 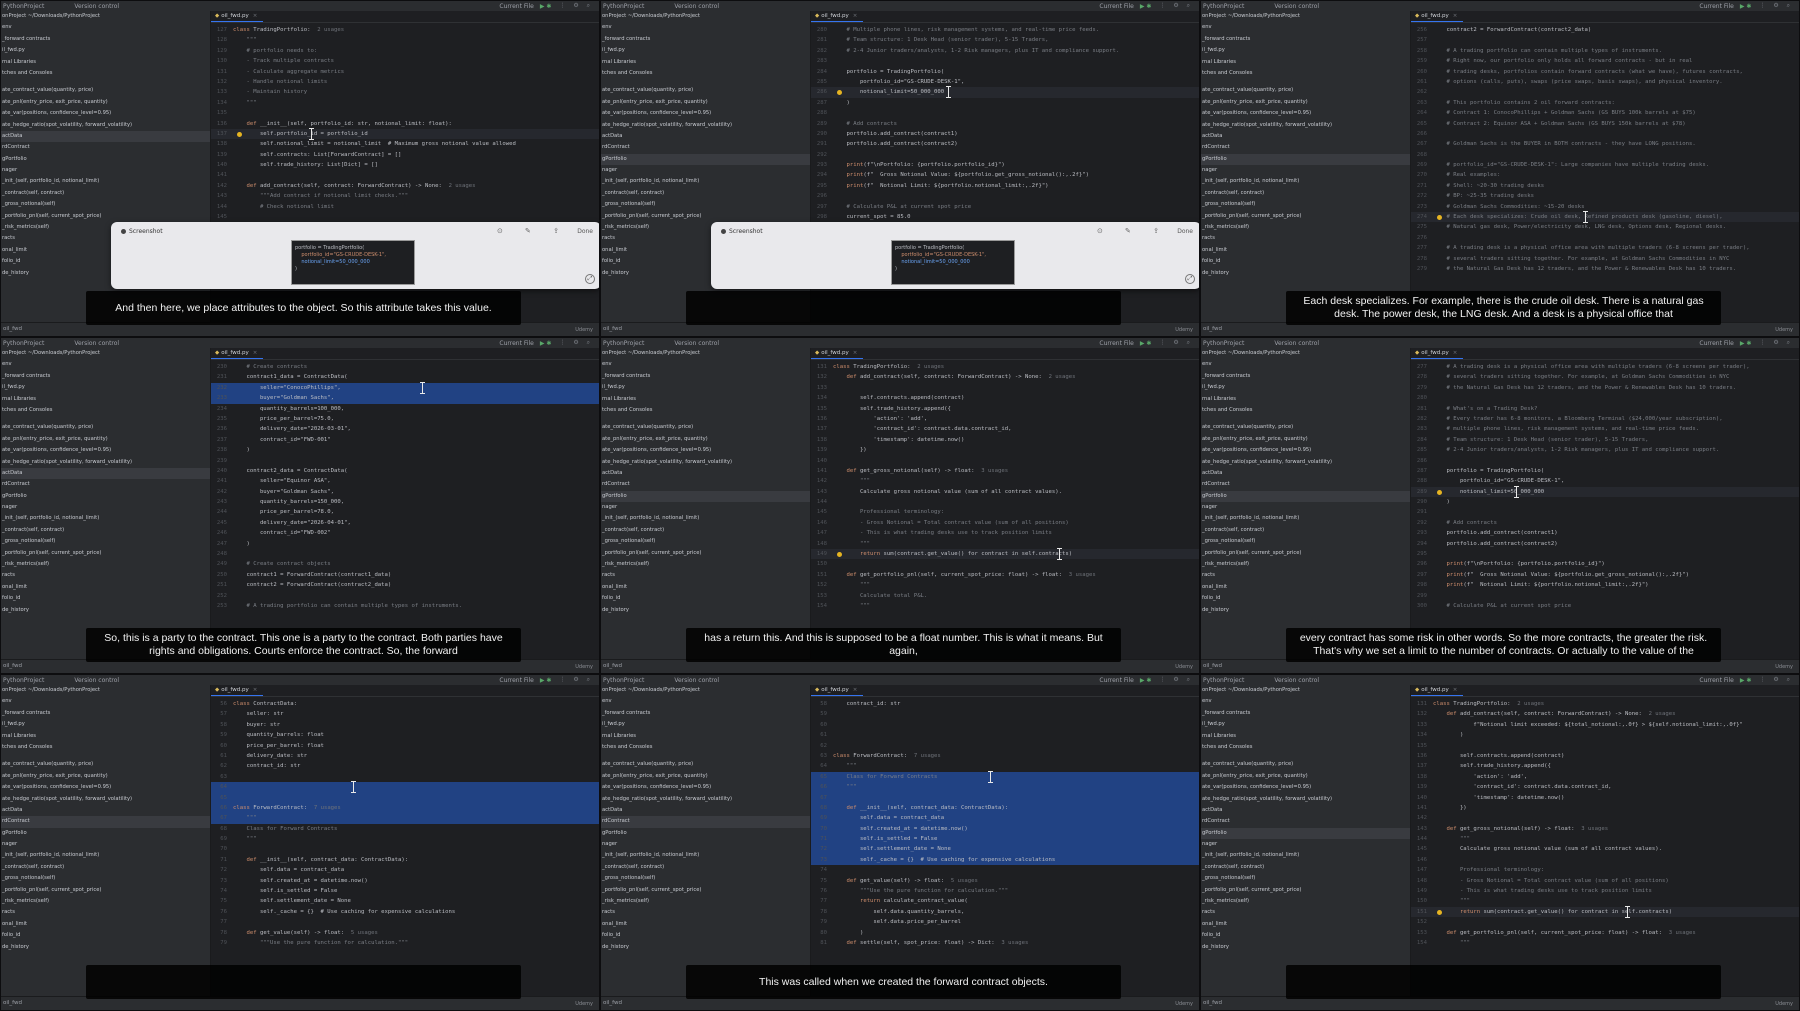 I want to click on sidebar-item: folio_id, so click(x=1305, y=935).